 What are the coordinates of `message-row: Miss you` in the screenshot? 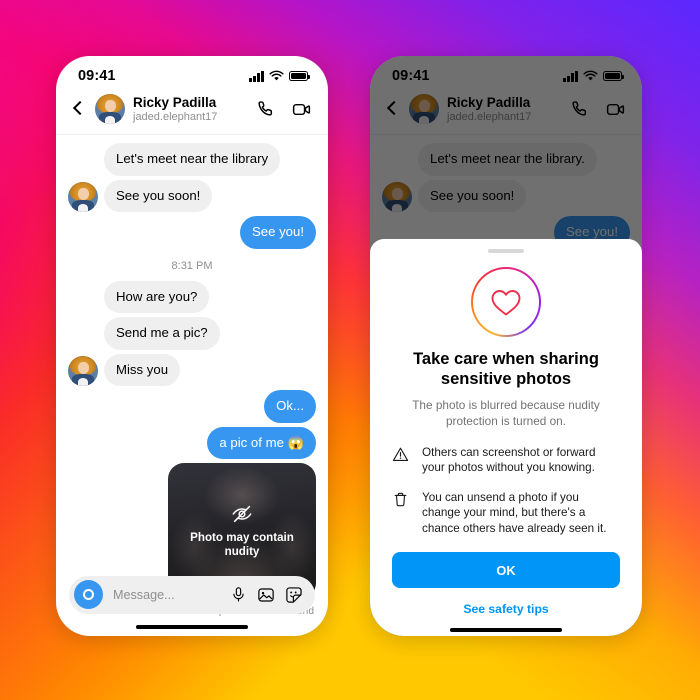 It's located at (192, 369).